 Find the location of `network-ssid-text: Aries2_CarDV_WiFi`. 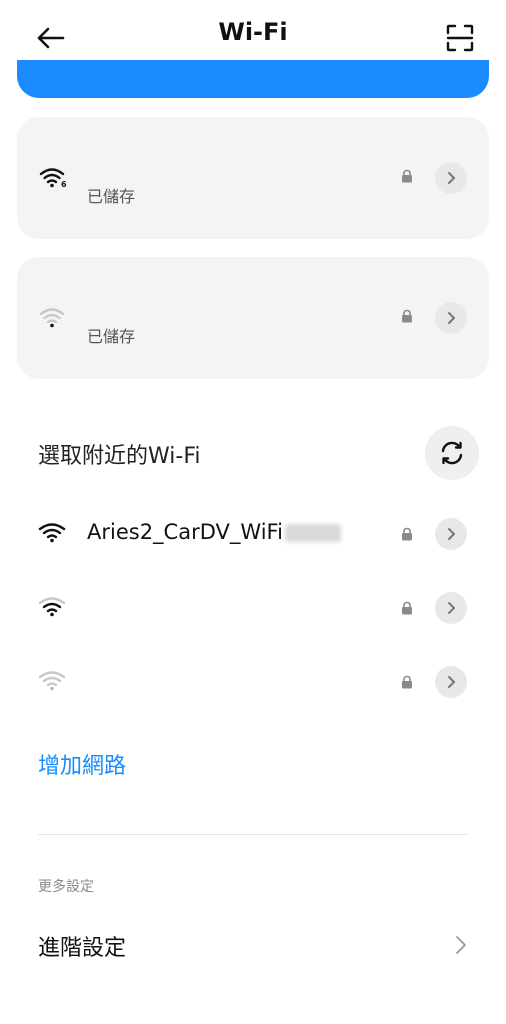

network-ssid-text: Aries2_CarDV_WiFi is located at coordinates (185, 532).